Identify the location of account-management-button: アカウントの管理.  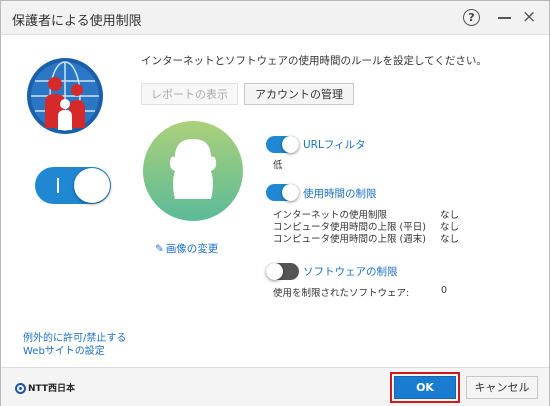
(299, 94).